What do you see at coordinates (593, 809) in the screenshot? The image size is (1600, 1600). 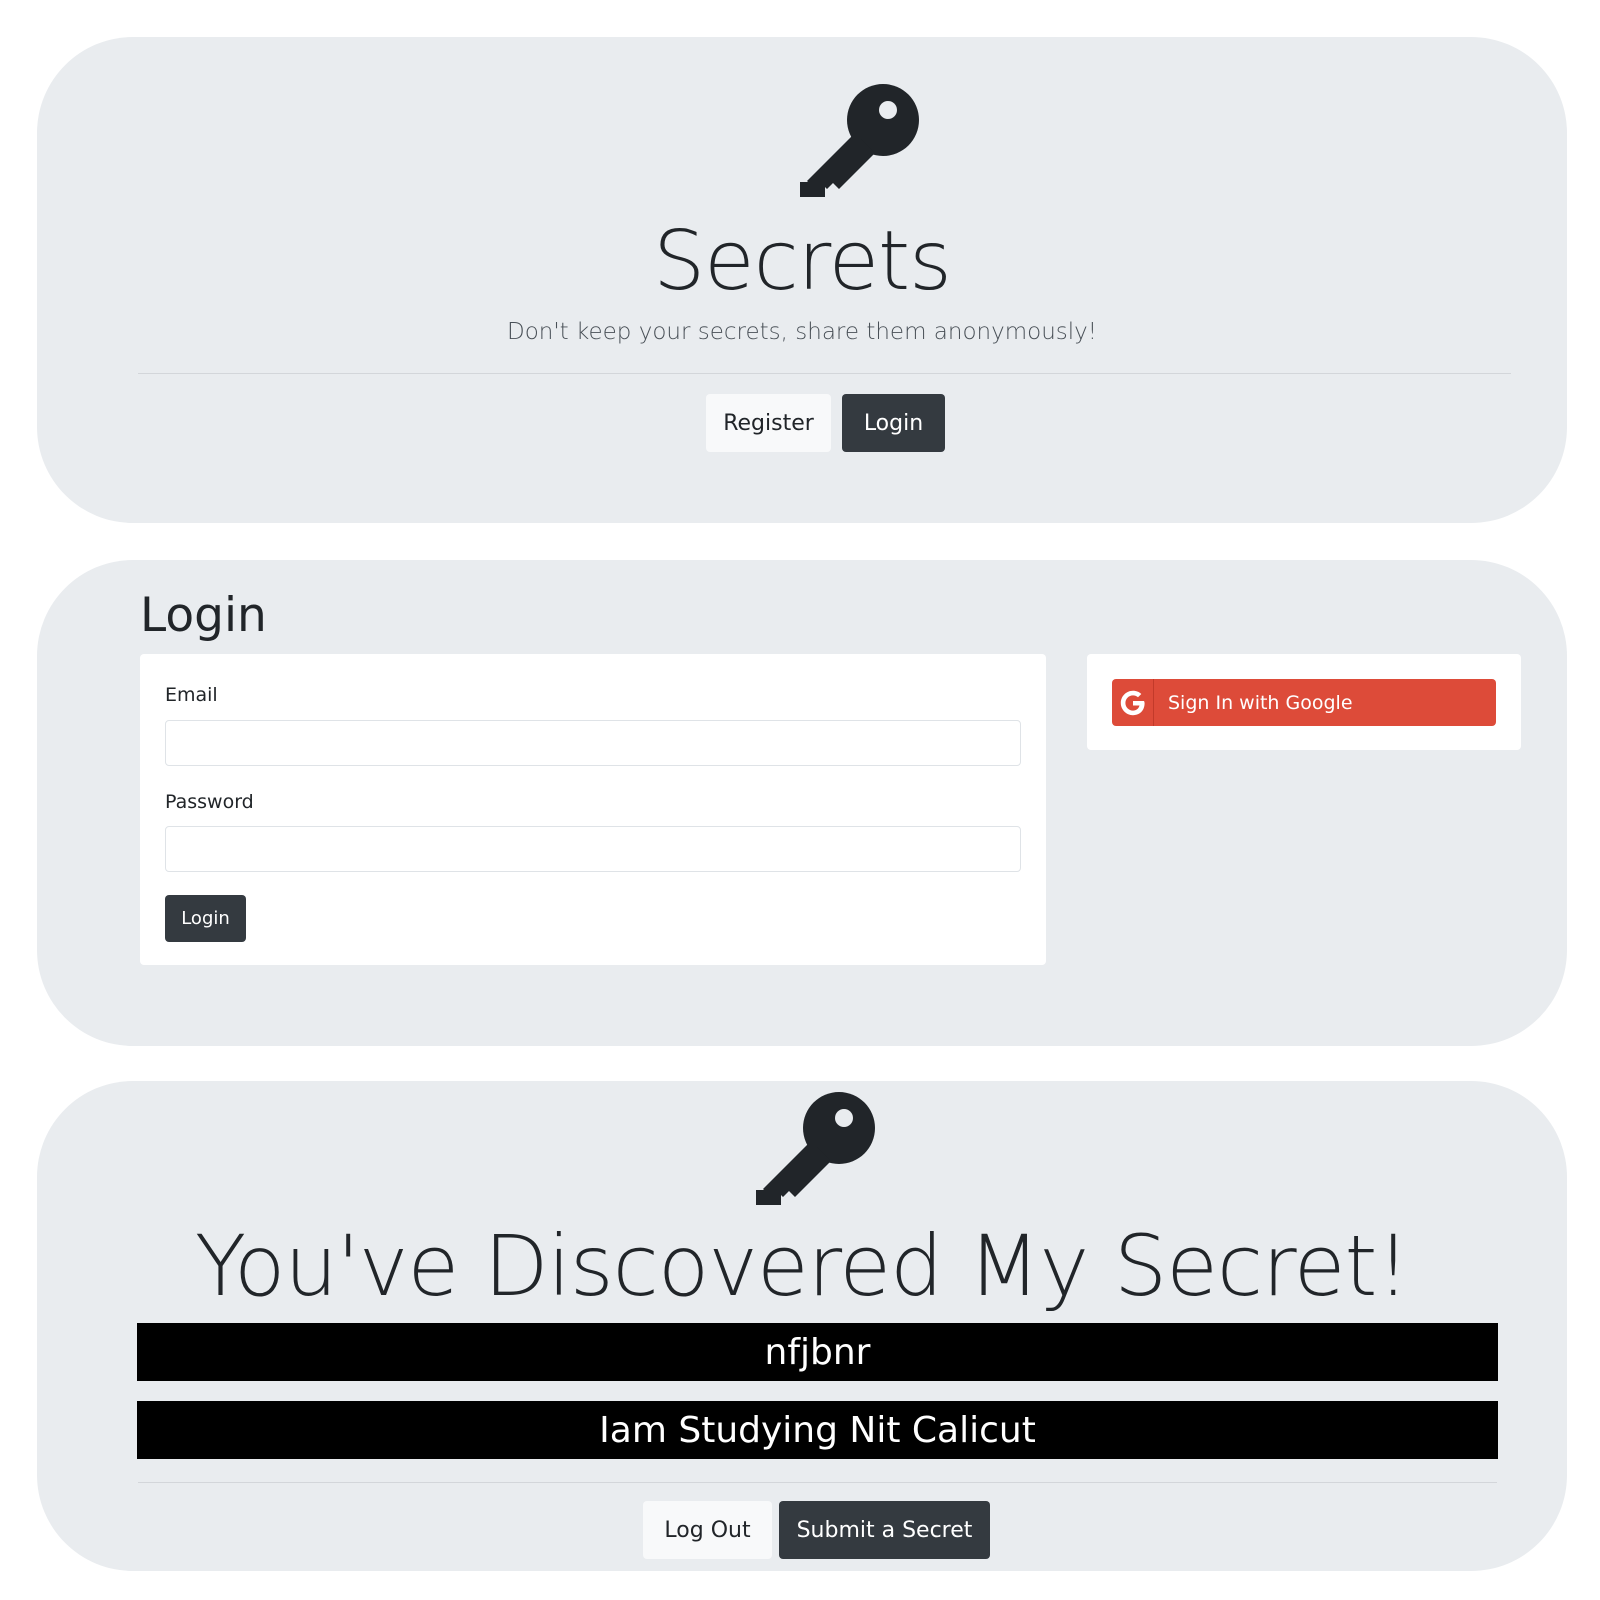 I see `login-form-card: Email Password Login` at bounding box center [593, 809].